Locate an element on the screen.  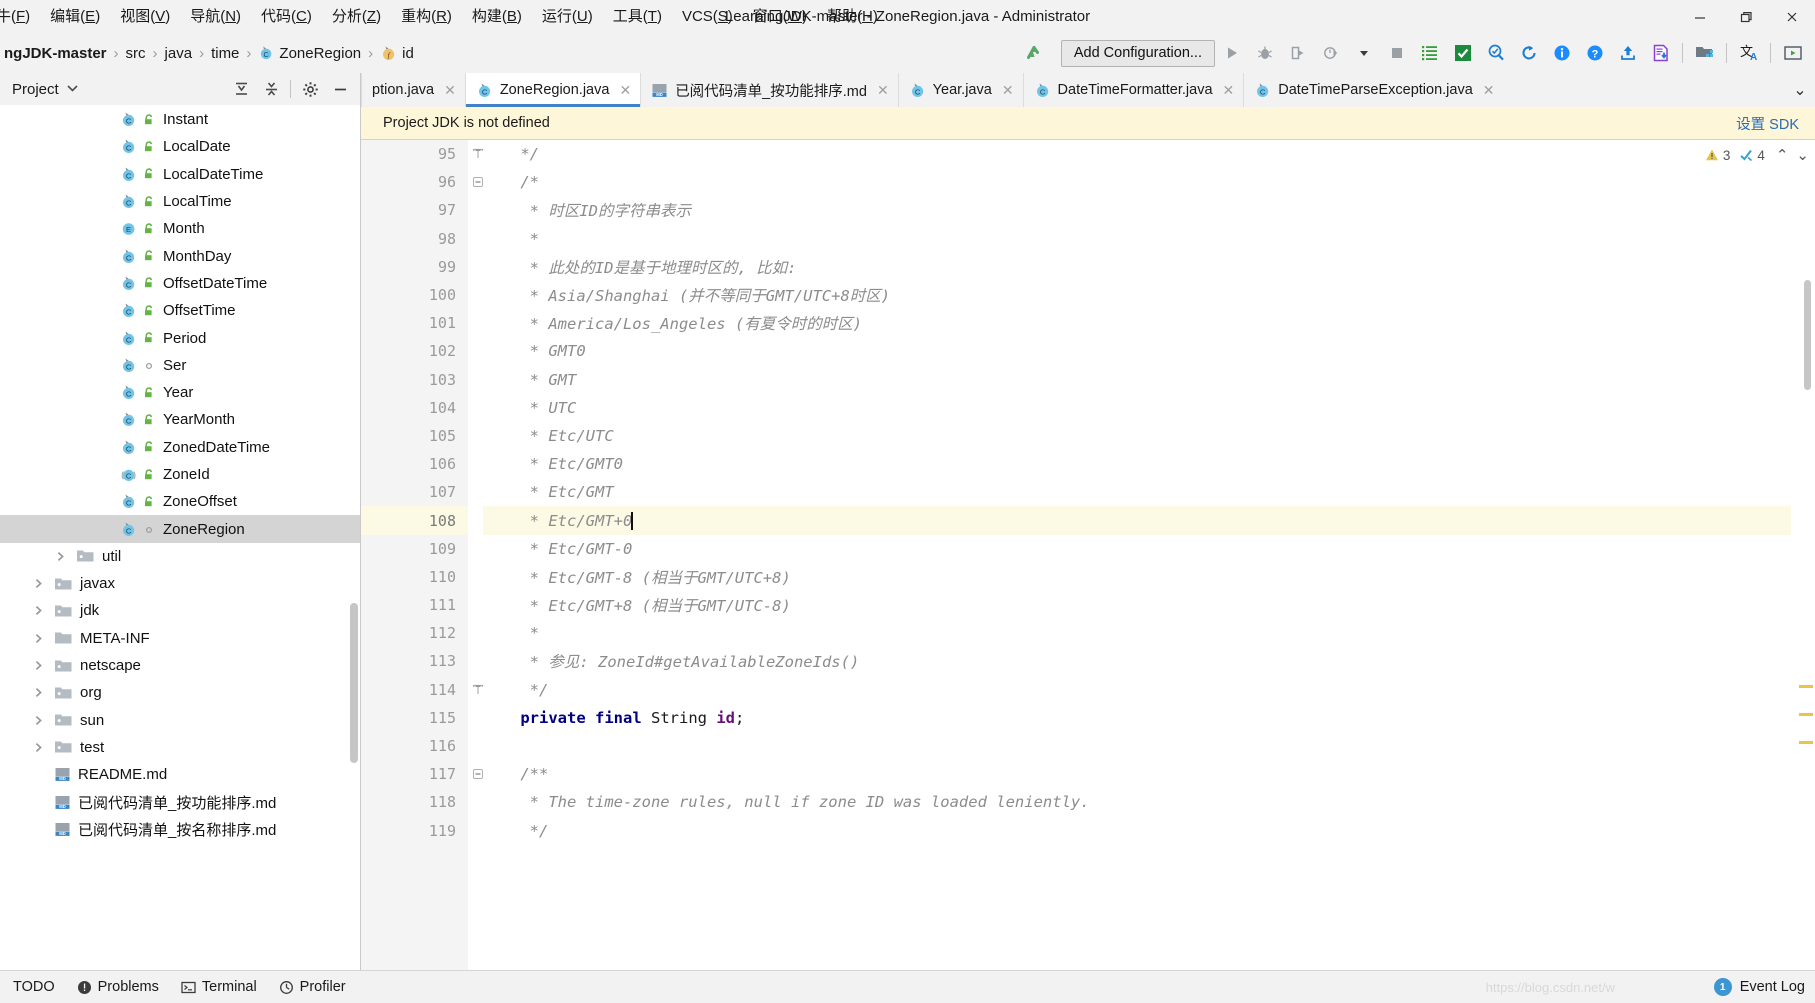
gutter-line: 107 is located at coordinates (414, 492).